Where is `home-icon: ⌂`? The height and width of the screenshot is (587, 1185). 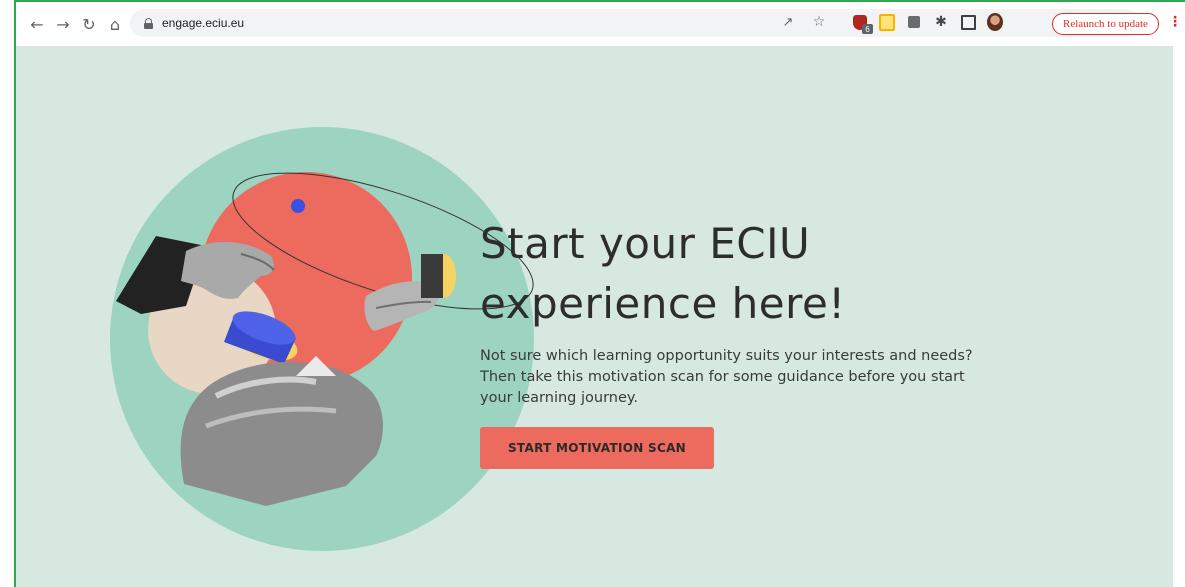
home-icon: ⌂ is located at coordinates (115, 24).